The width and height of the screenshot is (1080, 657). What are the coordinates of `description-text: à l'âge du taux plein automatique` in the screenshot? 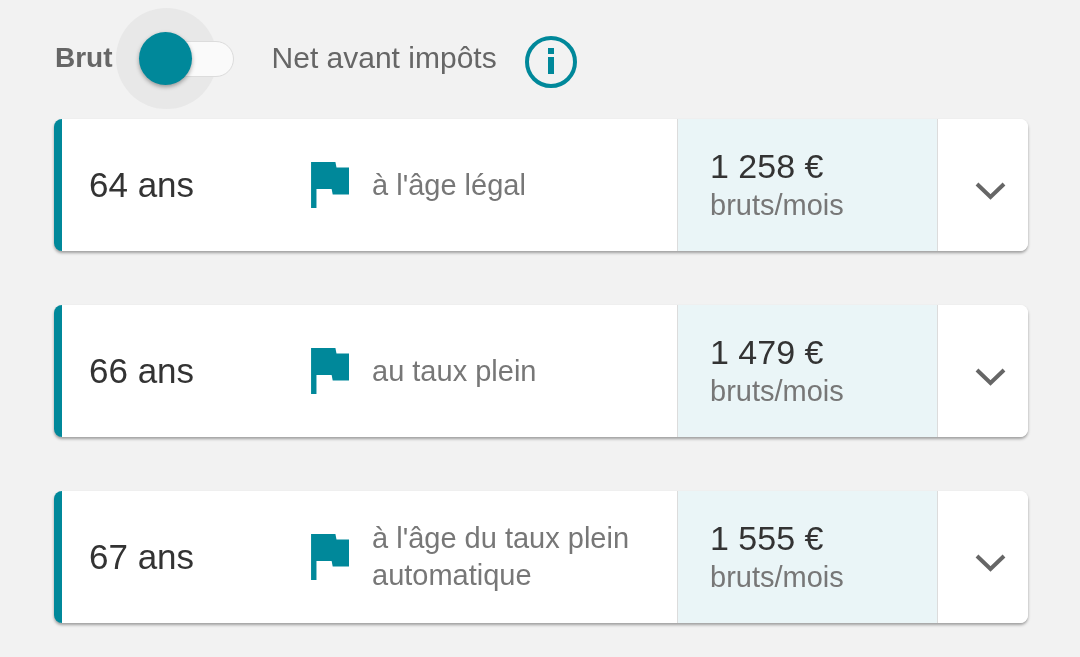 It's located at (501, 557).